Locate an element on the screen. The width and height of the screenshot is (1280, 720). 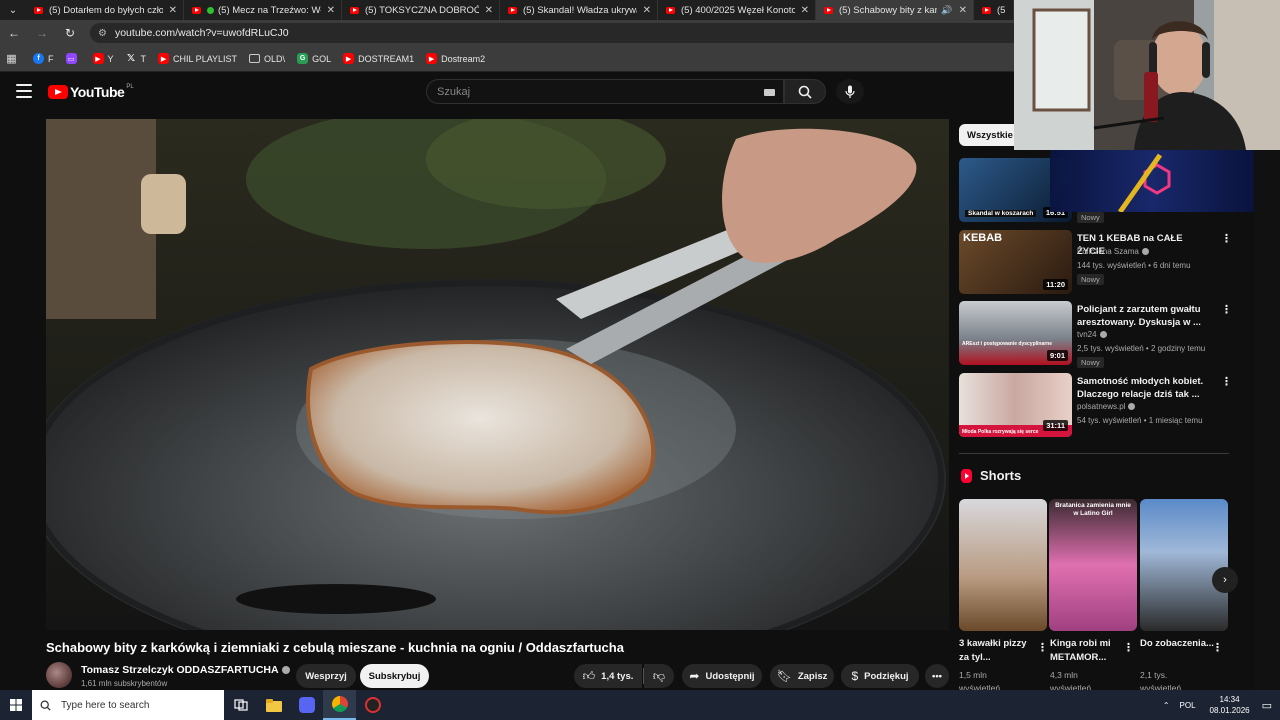
task-view-icon is located at coordinates (240, 705).